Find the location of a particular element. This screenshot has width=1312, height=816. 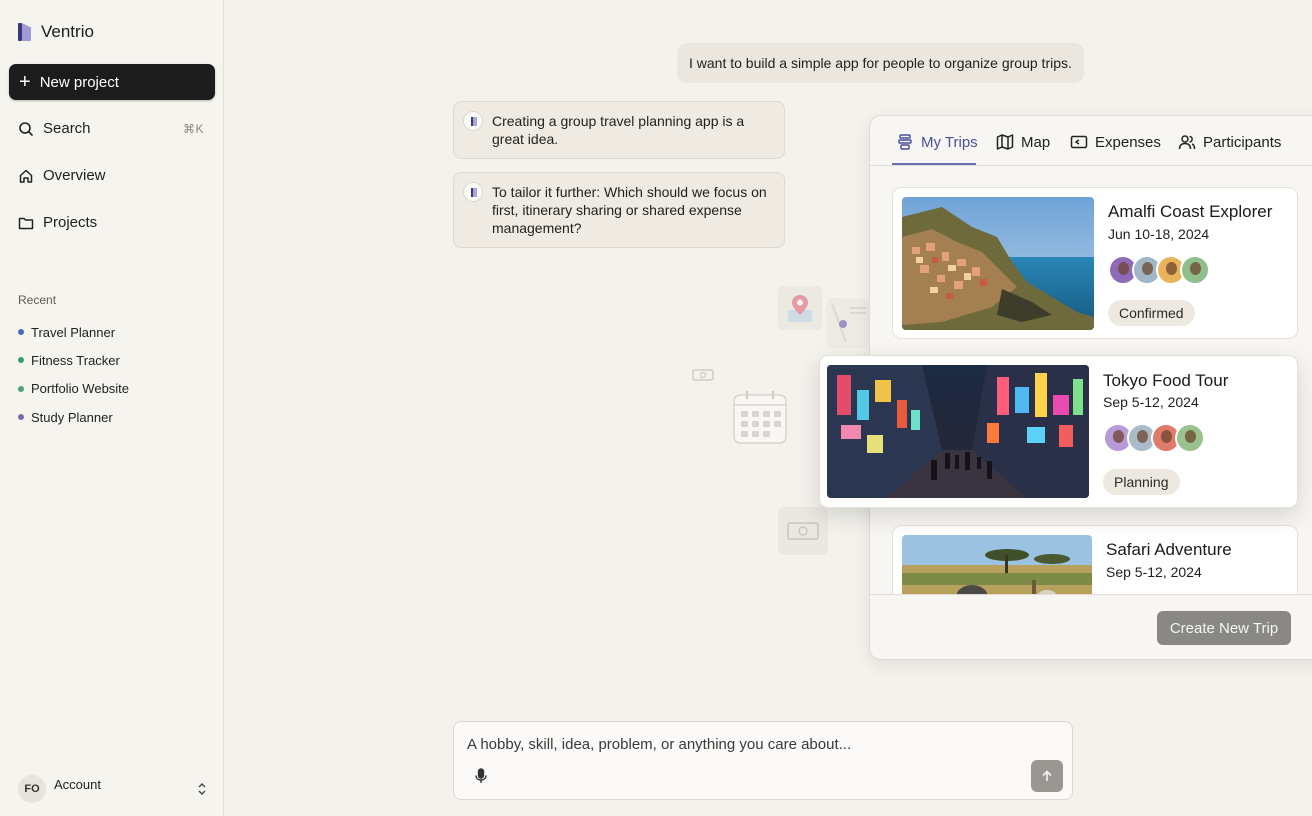

account-label: Account is located at coordinates (77, 784).